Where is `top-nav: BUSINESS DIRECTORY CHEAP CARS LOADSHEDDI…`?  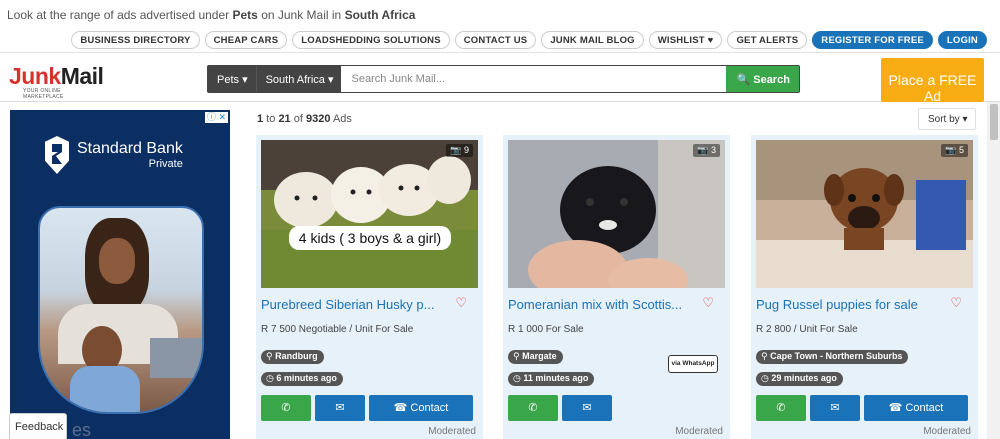
top-nav: BUSINESS DIRECTORY CHEAP CARS LOADSHEDDI… is located at coordinates (529, 40).